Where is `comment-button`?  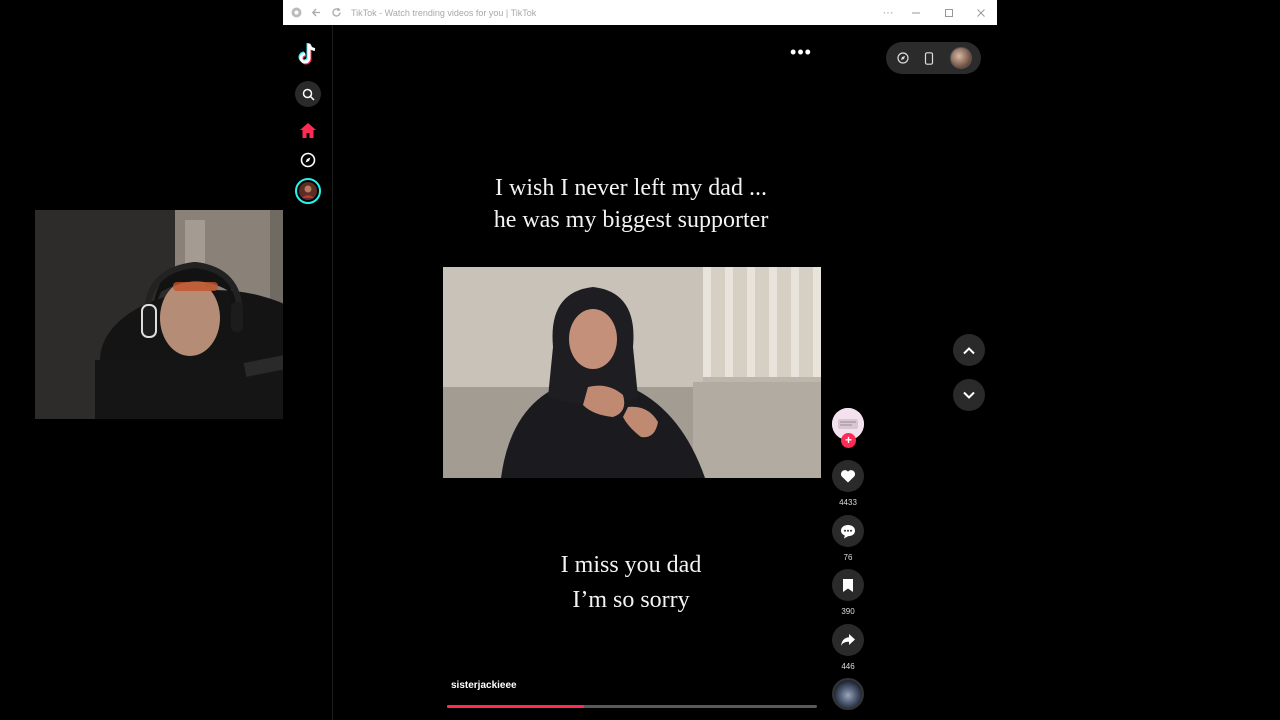 comment-button is located at coordinates (848, 531).